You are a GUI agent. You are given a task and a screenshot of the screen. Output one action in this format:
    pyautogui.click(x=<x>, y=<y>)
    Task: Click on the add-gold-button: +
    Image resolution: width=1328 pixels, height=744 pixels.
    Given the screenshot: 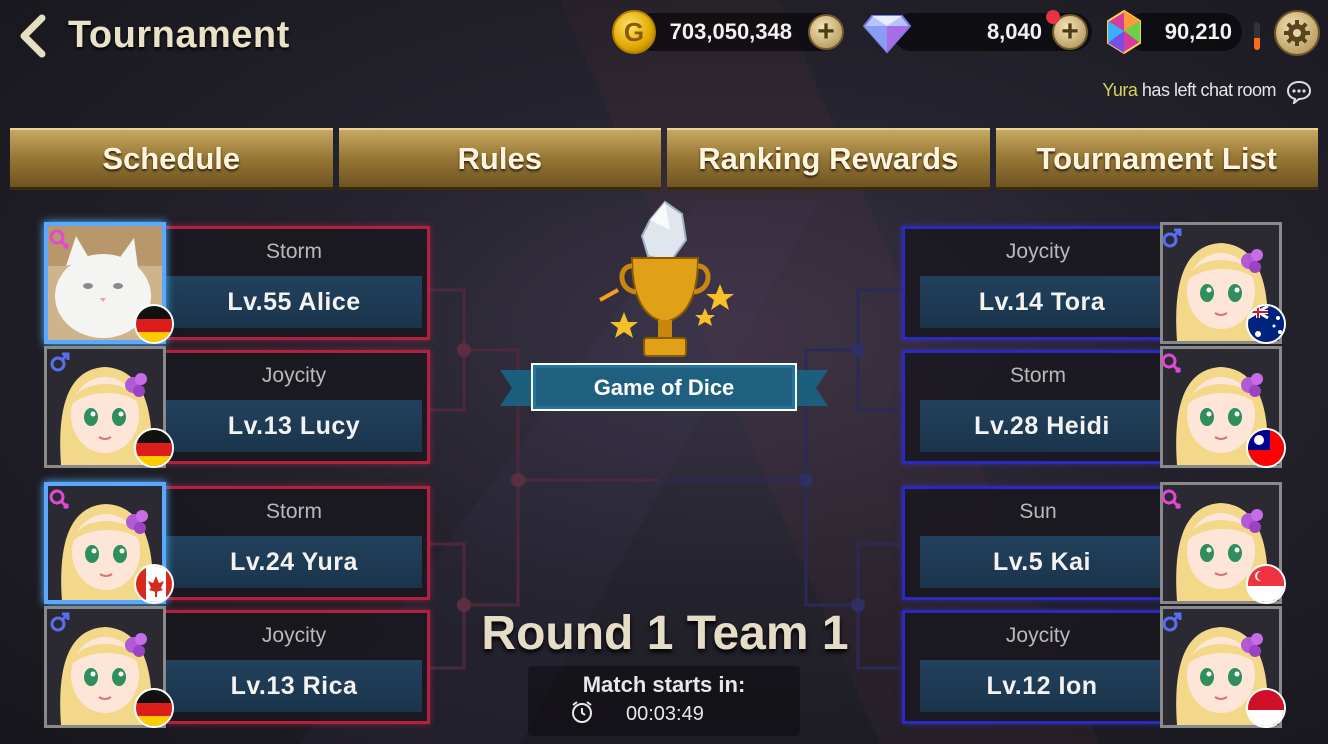 What is the action you would take?
    pyautogui.click(x=826, y=32)
    